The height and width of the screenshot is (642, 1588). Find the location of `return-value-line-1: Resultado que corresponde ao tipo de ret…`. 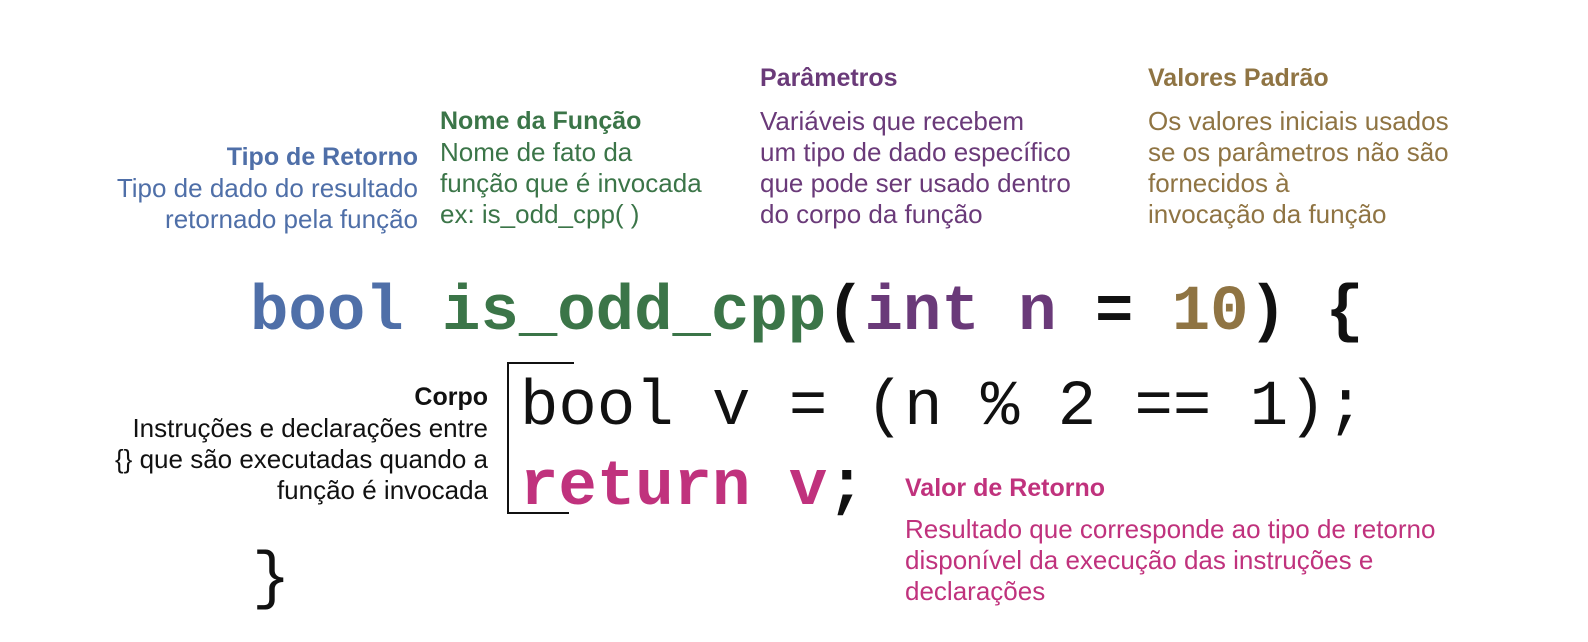

return-value-line-1: Resultado que corresponde ao tipo de ret… is located at coordinates (1170, 529).